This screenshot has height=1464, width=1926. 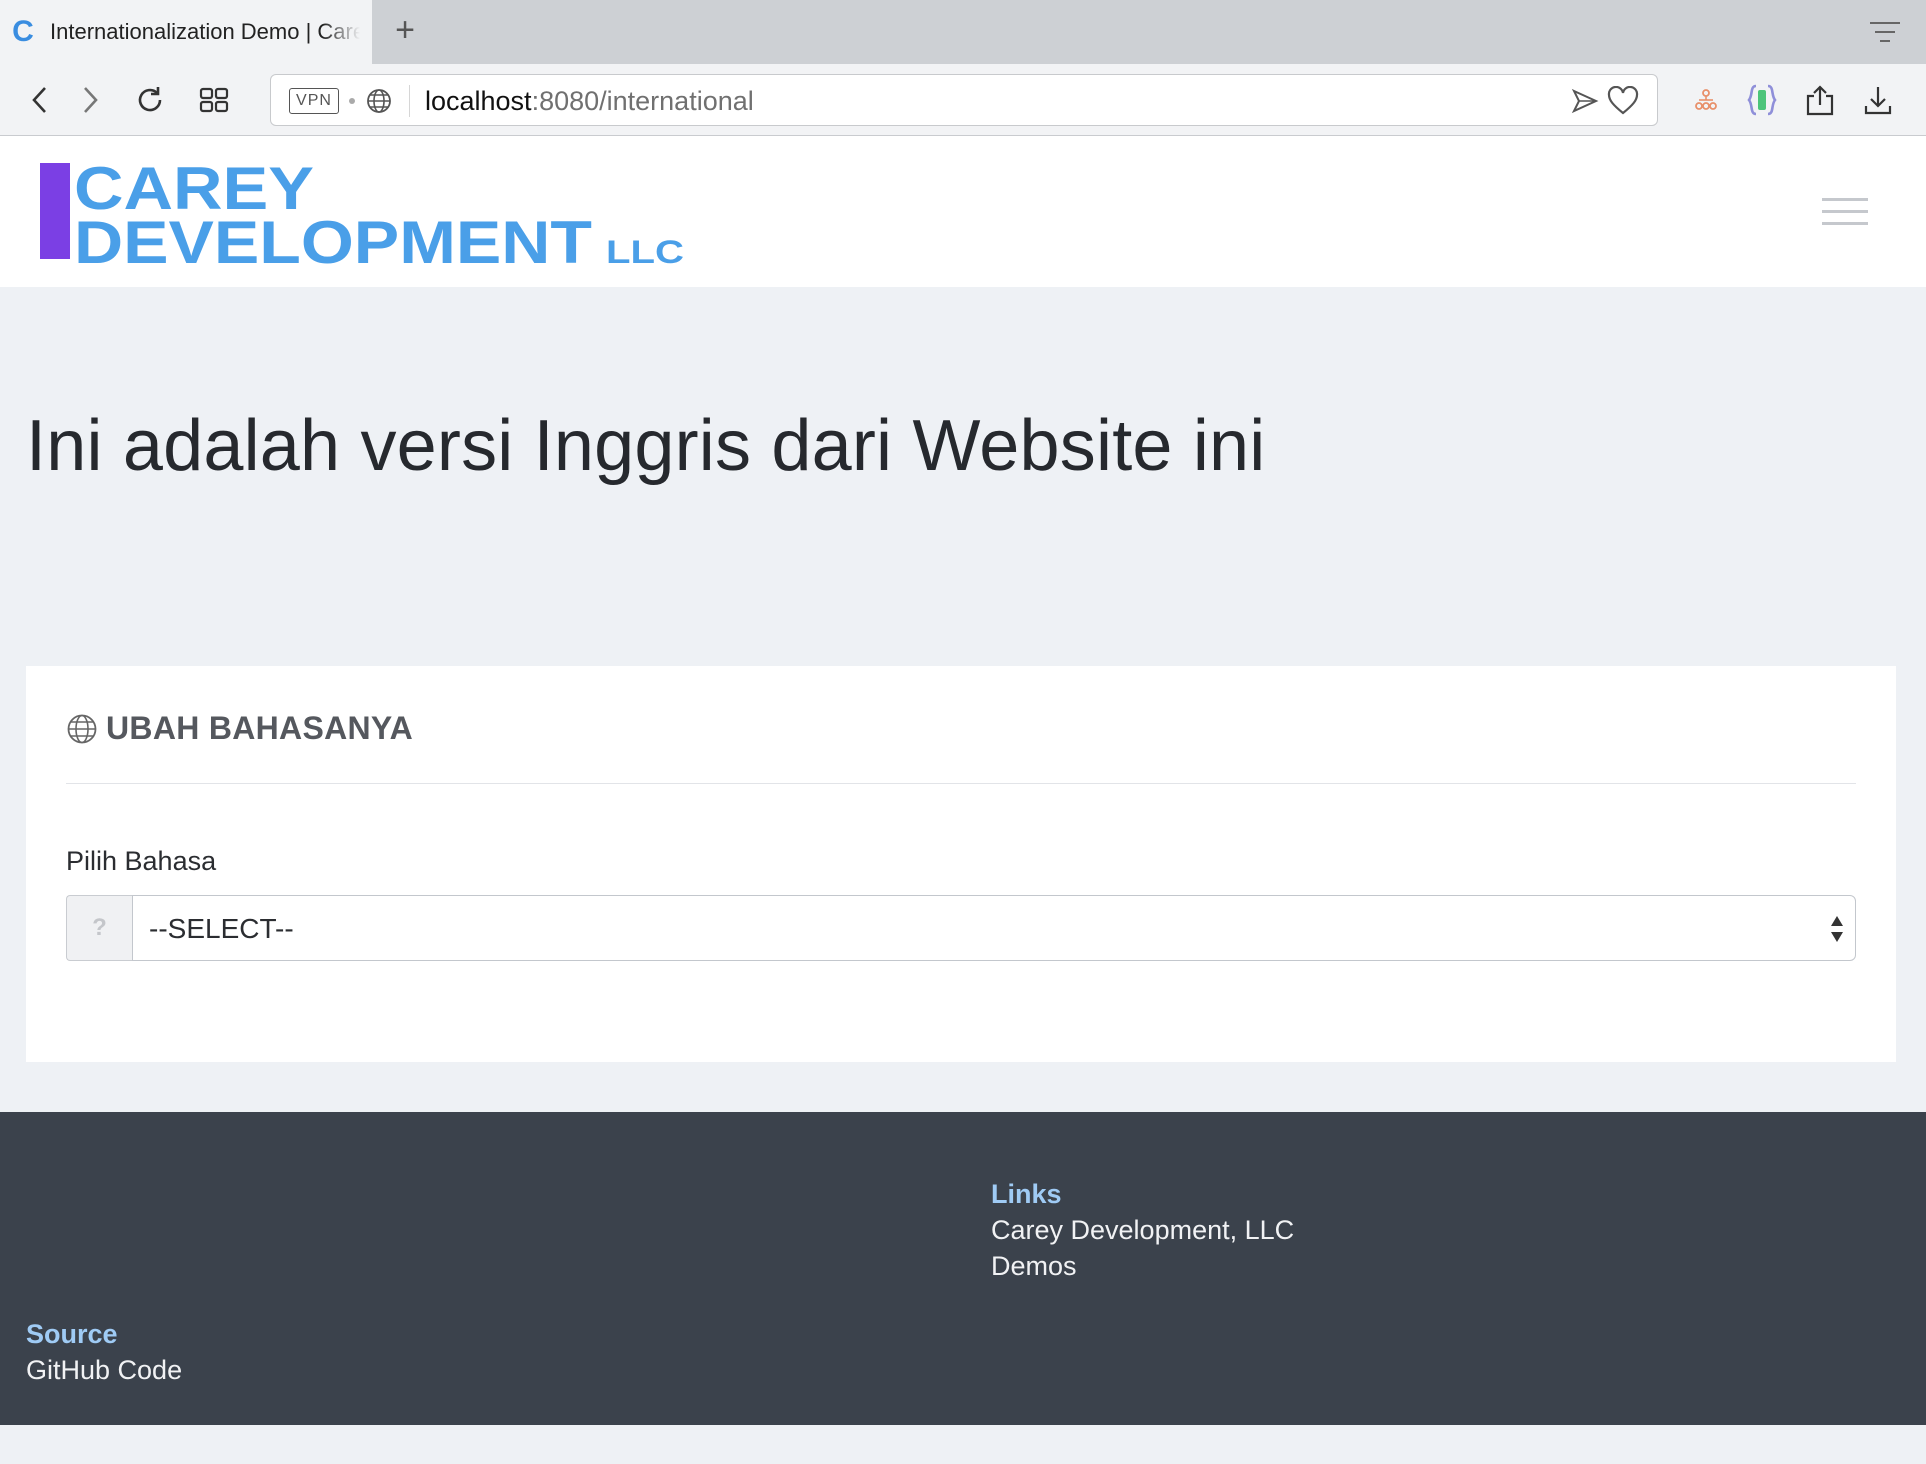 What do you see at coordinates (1885, 32) in the screenshot?
I see `tab-menu-icon` at bounding box center [1885, 32].